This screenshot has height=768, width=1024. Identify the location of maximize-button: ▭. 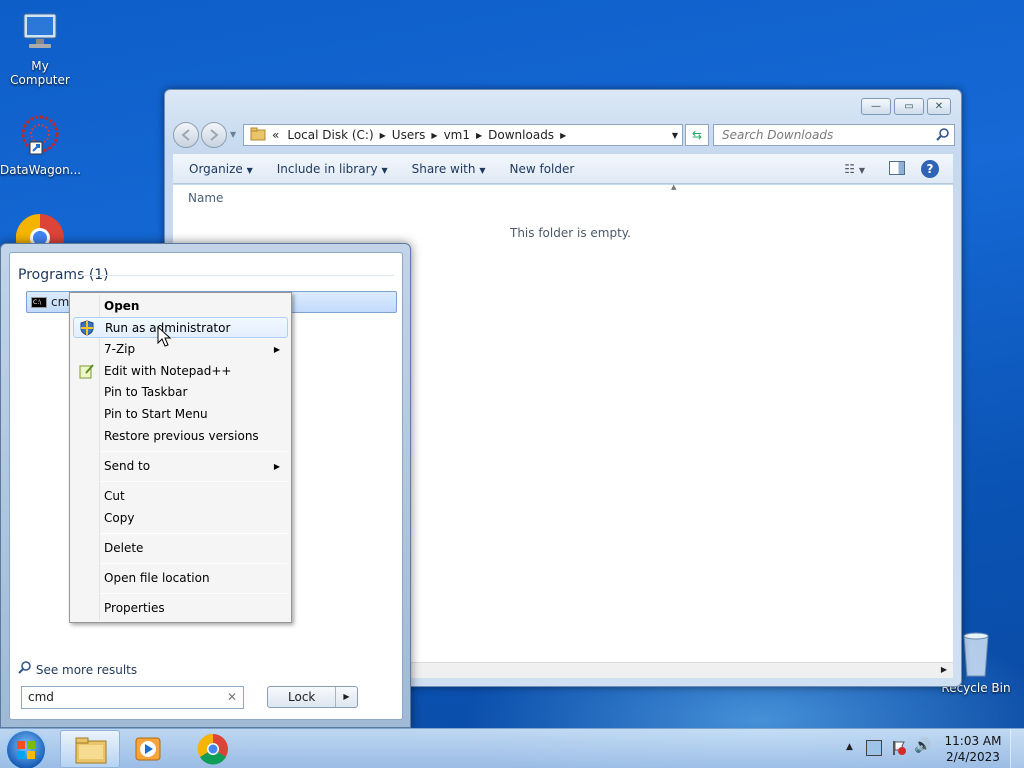
(909, 106).